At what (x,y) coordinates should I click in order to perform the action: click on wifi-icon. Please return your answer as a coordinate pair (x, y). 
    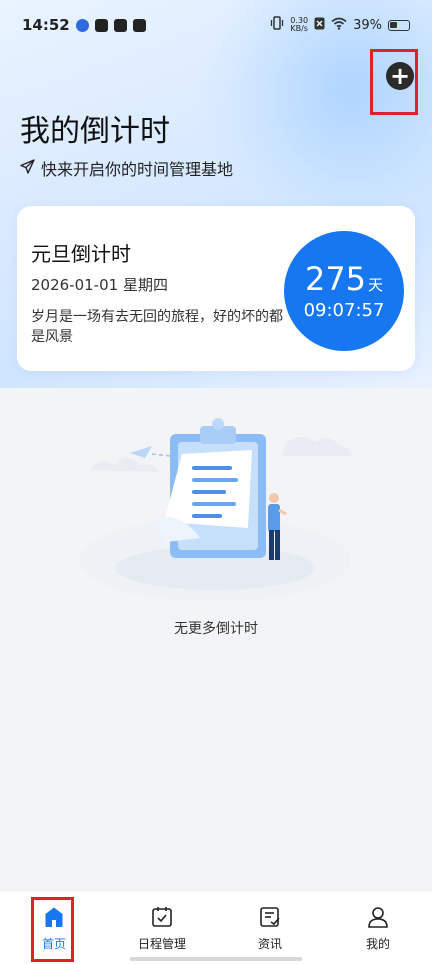
    Looking at the image, I should click on (339, 25).